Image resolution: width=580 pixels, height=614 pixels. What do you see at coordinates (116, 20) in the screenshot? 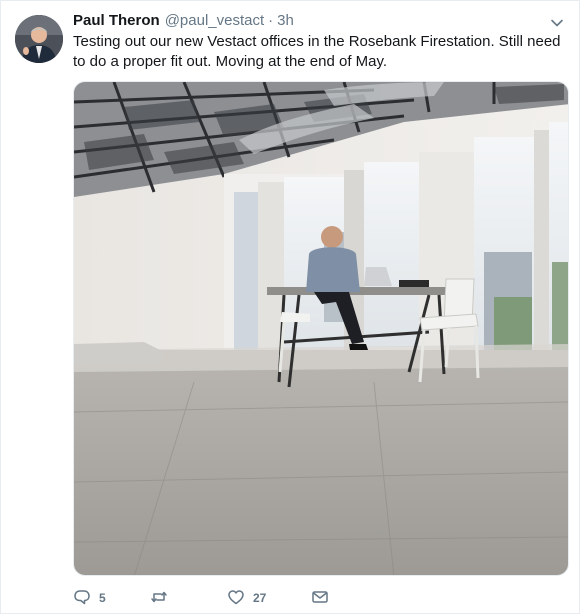
I see `author-name: Paul Theron` at bounding box center [116, 20].